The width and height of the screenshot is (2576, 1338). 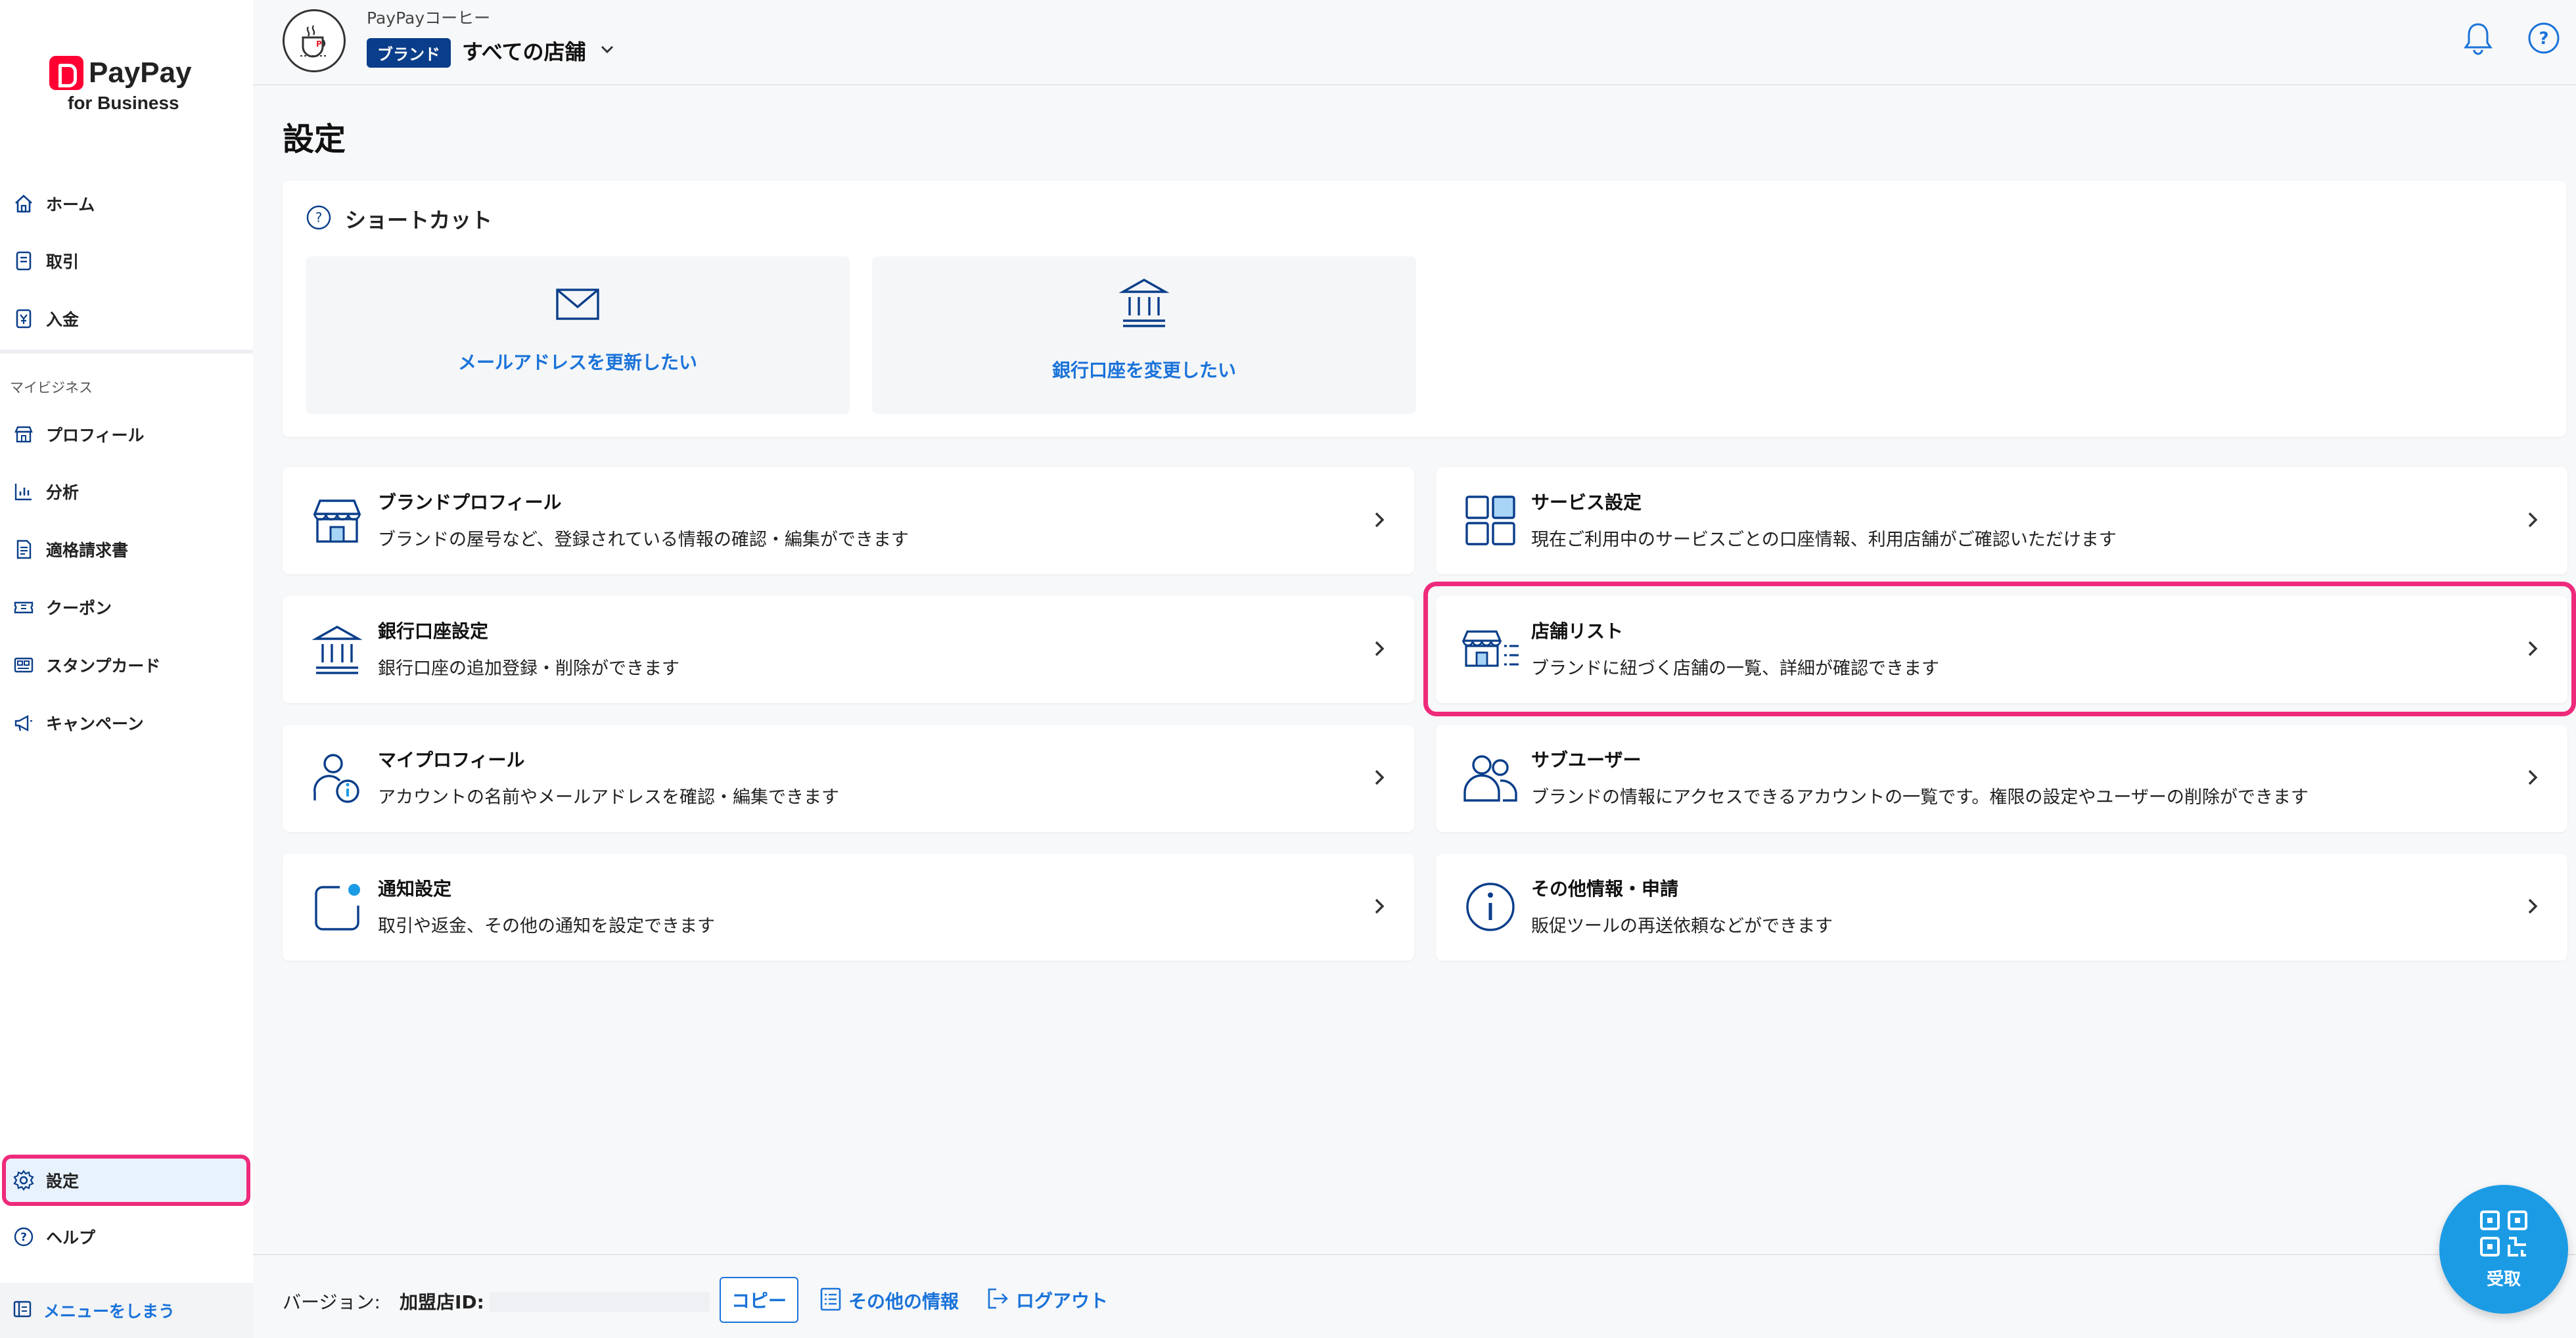 I want to click on mail-icon, so click(x=578, y=305).